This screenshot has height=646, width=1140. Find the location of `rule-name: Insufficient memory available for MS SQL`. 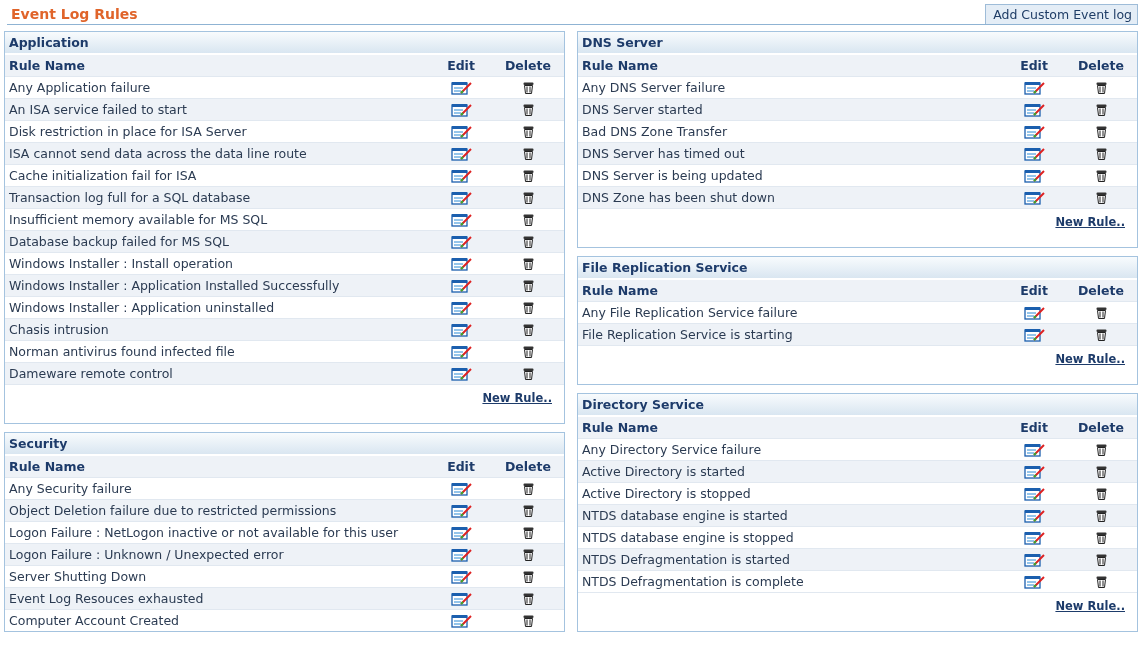

rule-name: Insufficient memory available for MS SQL is located at coordinates (138, 219).